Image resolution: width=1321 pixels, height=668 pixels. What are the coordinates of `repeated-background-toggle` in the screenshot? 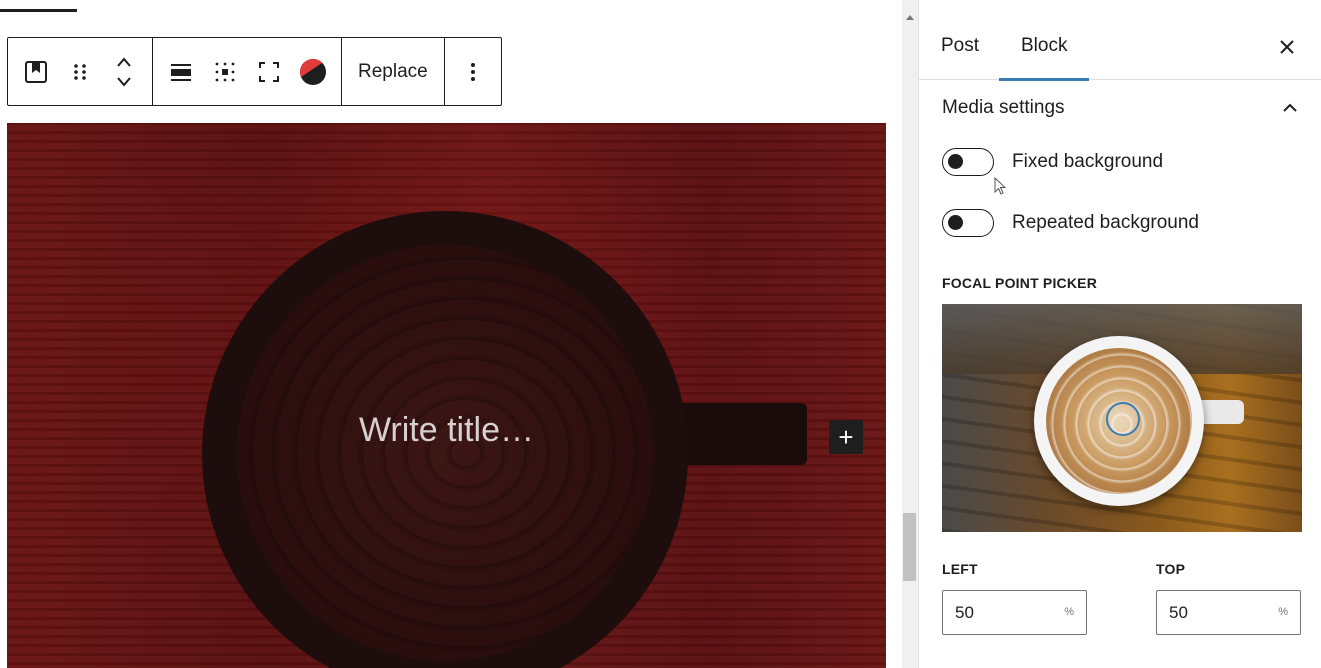 It's located at (968, 223).